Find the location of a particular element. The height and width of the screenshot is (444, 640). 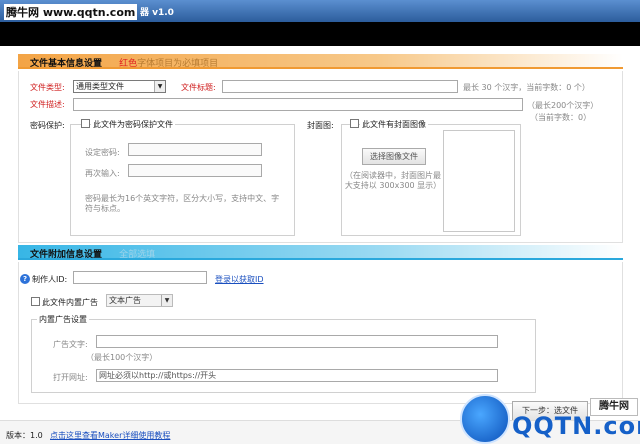

cover-preview is located at coordinates (479, 181).